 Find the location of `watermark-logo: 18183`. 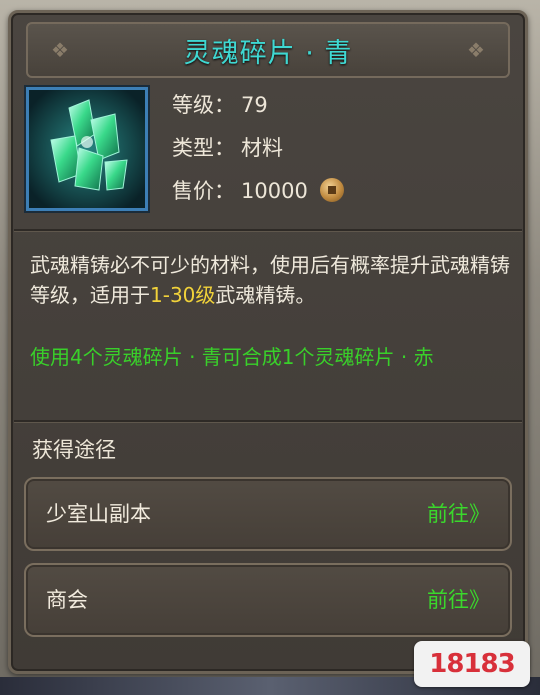

watermark-logo: 18183 is located at coordinates (472, 664).